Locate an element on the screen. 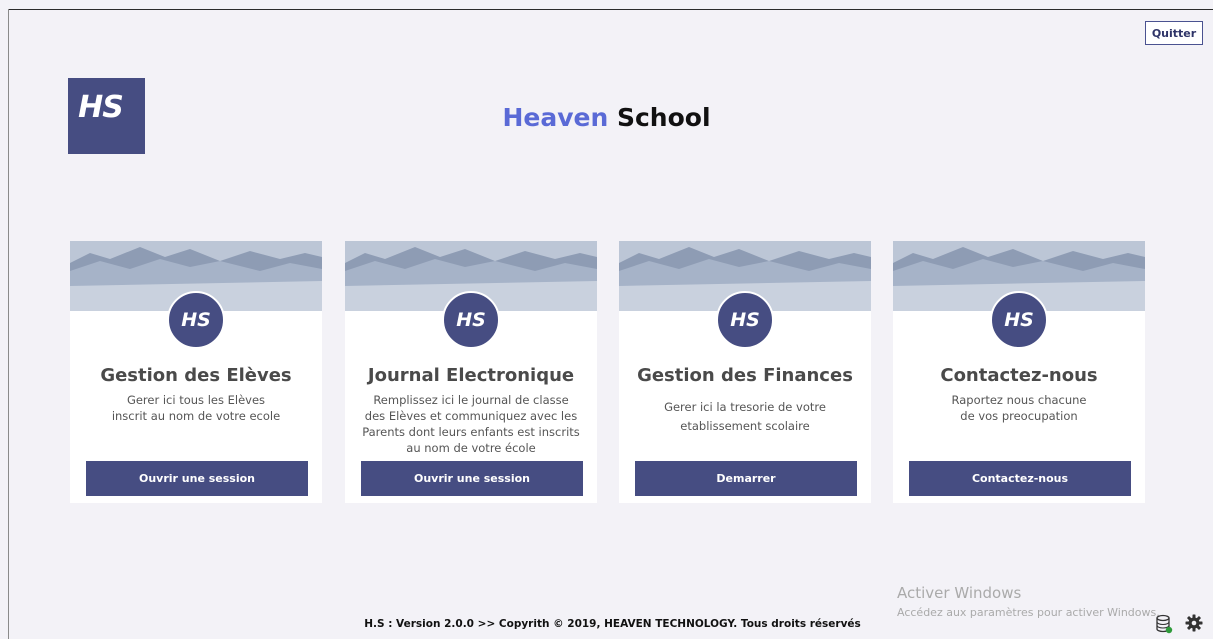 This screenshot has width=1213, height=639. window-top-border is located at coordinates (610, 9).